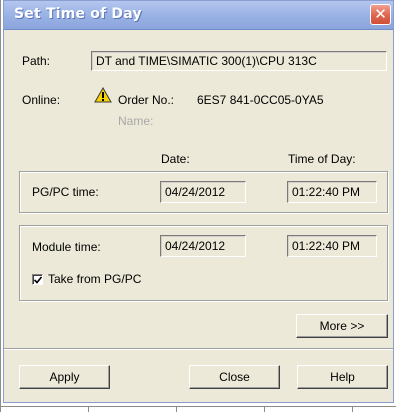 Image resolution: width=396 pixels, height=412 pixels. I want to click on take-from-pgpc-checkbox, so click(37, 279).